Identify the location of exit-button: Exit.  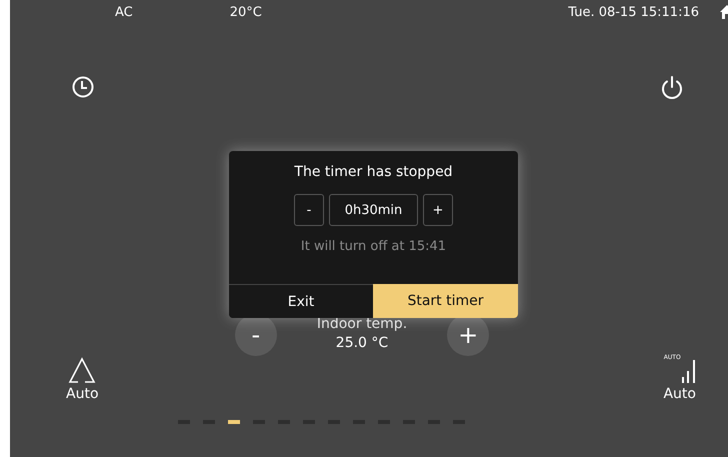
(301, 301).